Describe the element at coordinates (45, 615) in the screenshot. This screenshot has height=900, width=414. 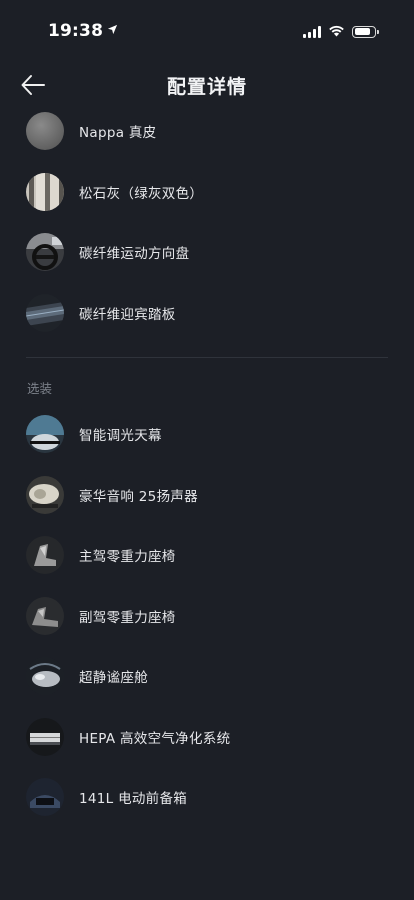
I see `passenger-seat-thumbnail` at that location.